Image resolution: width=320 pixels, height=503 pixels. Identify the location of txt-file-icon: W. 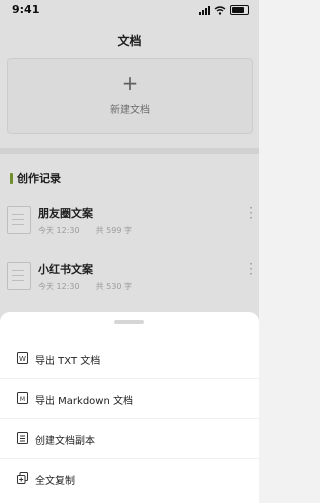
(22, 358).